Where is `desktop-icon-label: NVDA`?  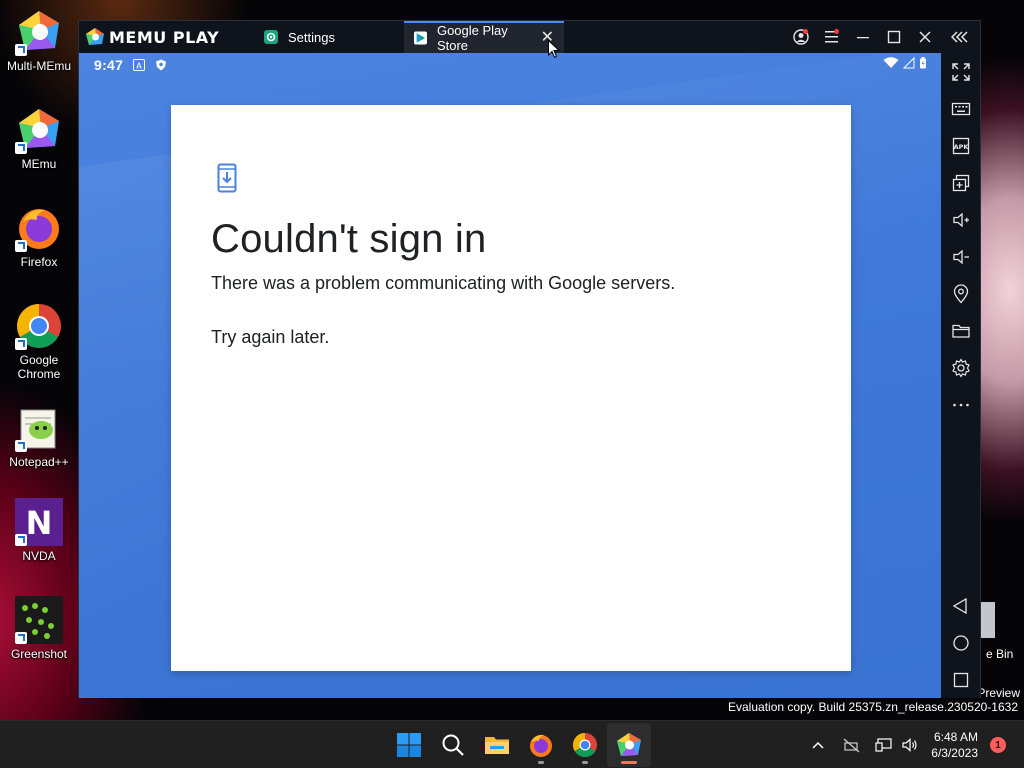
desktop-icon-label: NVDA is located at coordinates (39, 556).